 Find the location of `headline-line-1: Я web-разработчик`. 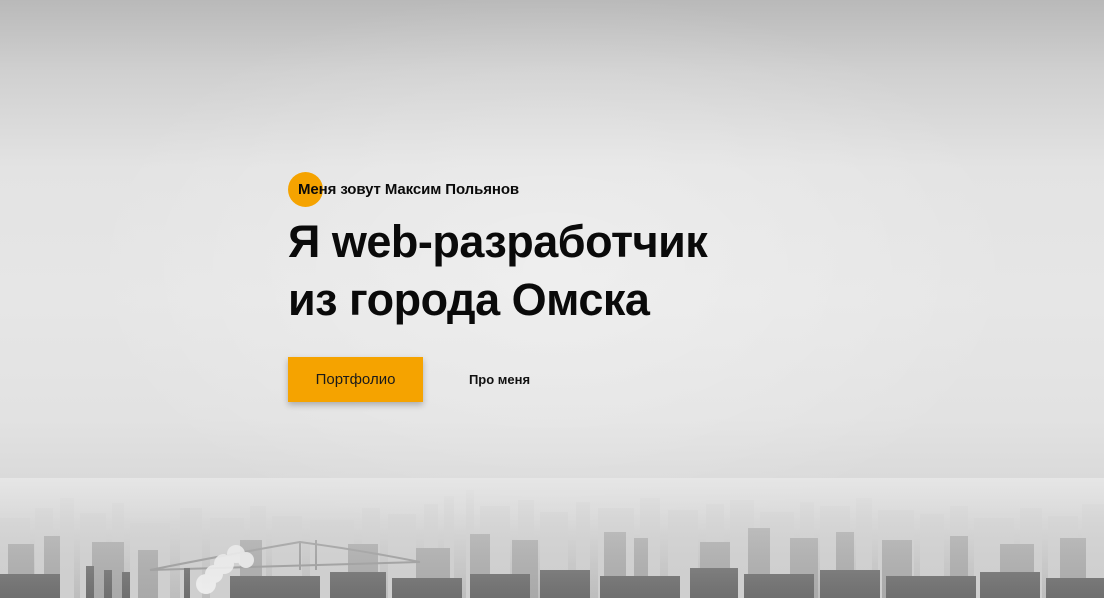

headline-line-1: Я web-разработчик is located at coordinates (568, 242).